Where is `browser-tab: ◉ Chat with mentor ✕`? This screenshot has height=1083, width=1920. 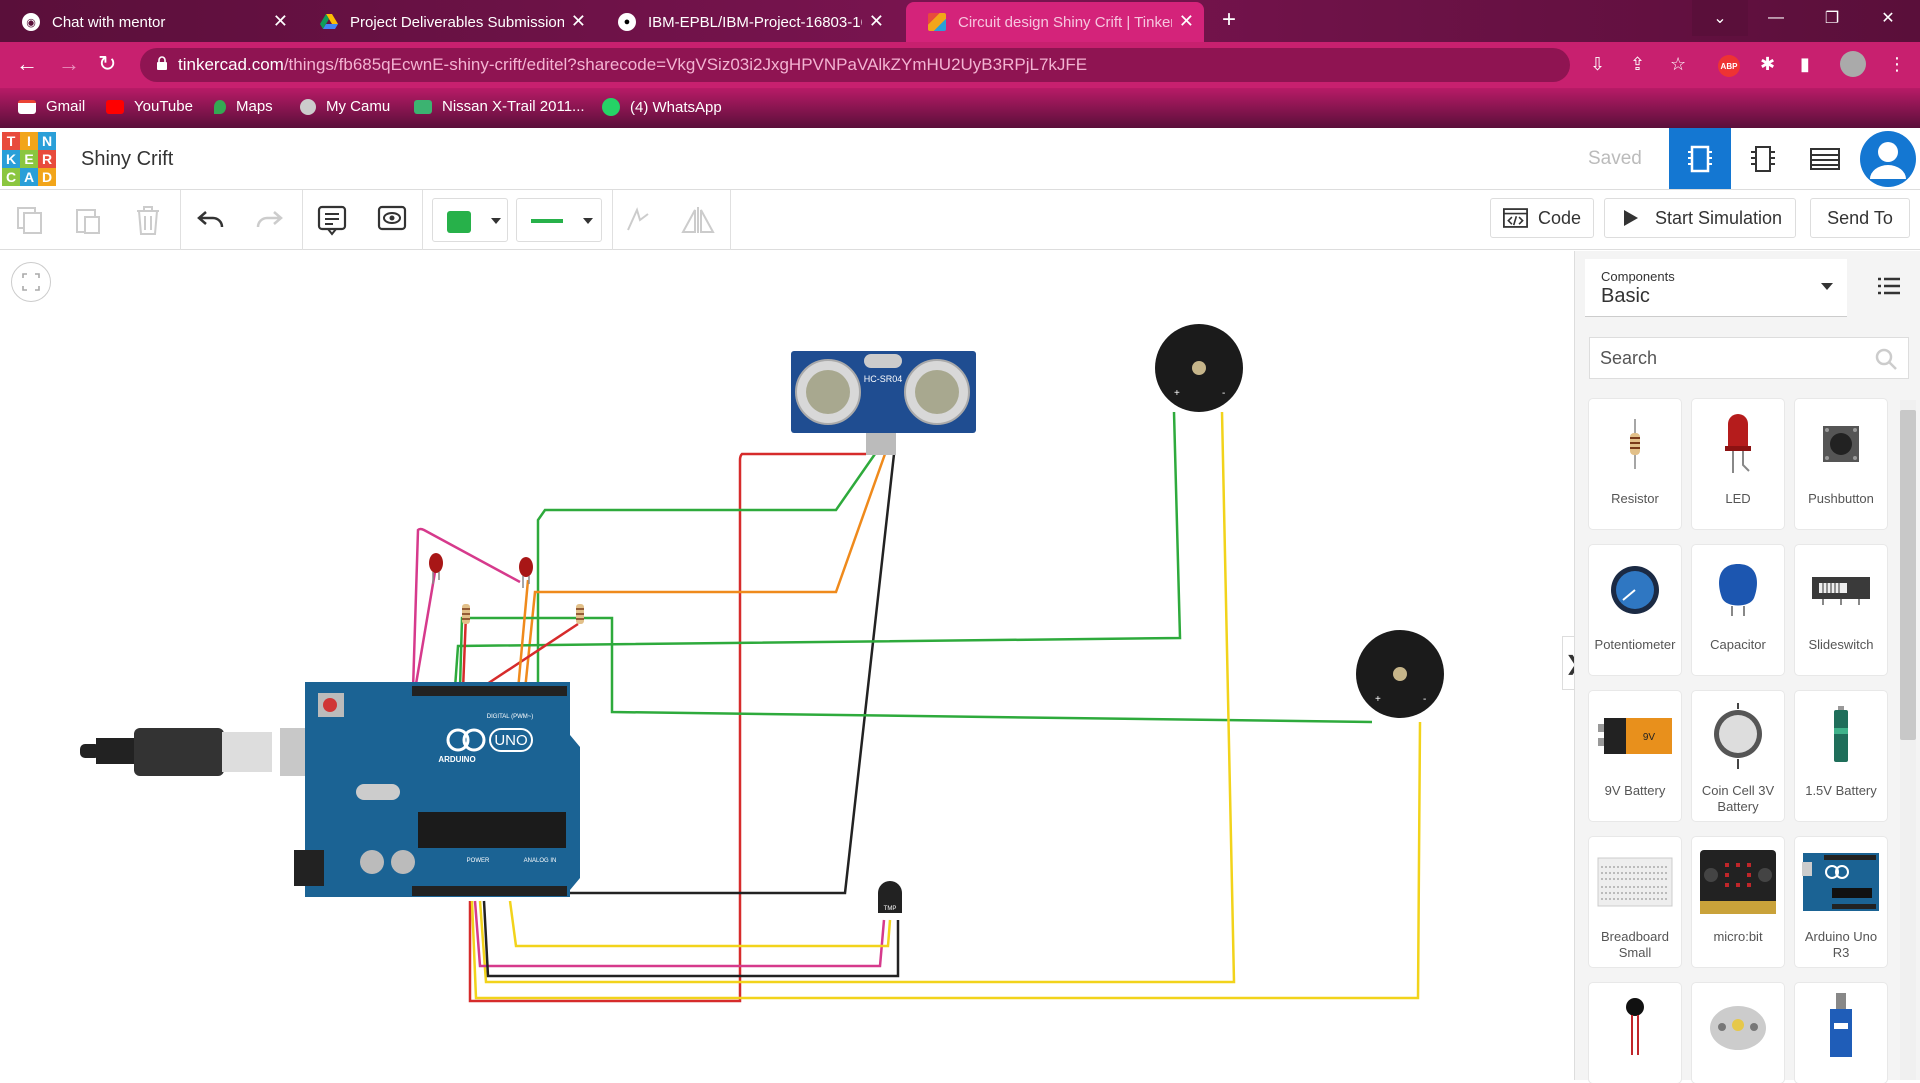 browser-tab: ◉ Chat with mentor ✕ is located at coordinates (149, 22).